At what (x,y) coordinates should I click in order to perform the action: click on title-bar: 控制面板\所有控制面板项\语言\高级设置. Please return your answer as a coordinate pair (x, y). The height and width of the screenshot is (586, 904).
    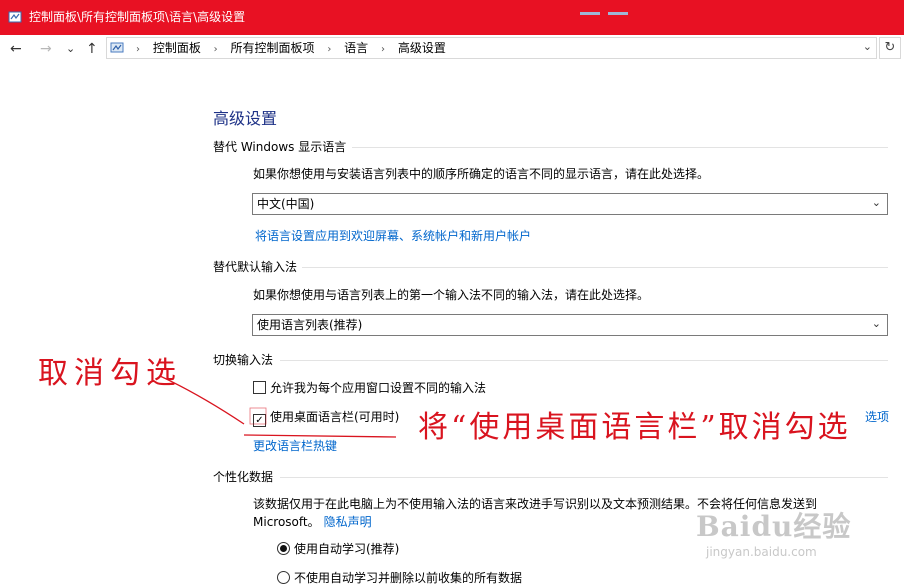
    Looking at the image, I should click on (452, 17).